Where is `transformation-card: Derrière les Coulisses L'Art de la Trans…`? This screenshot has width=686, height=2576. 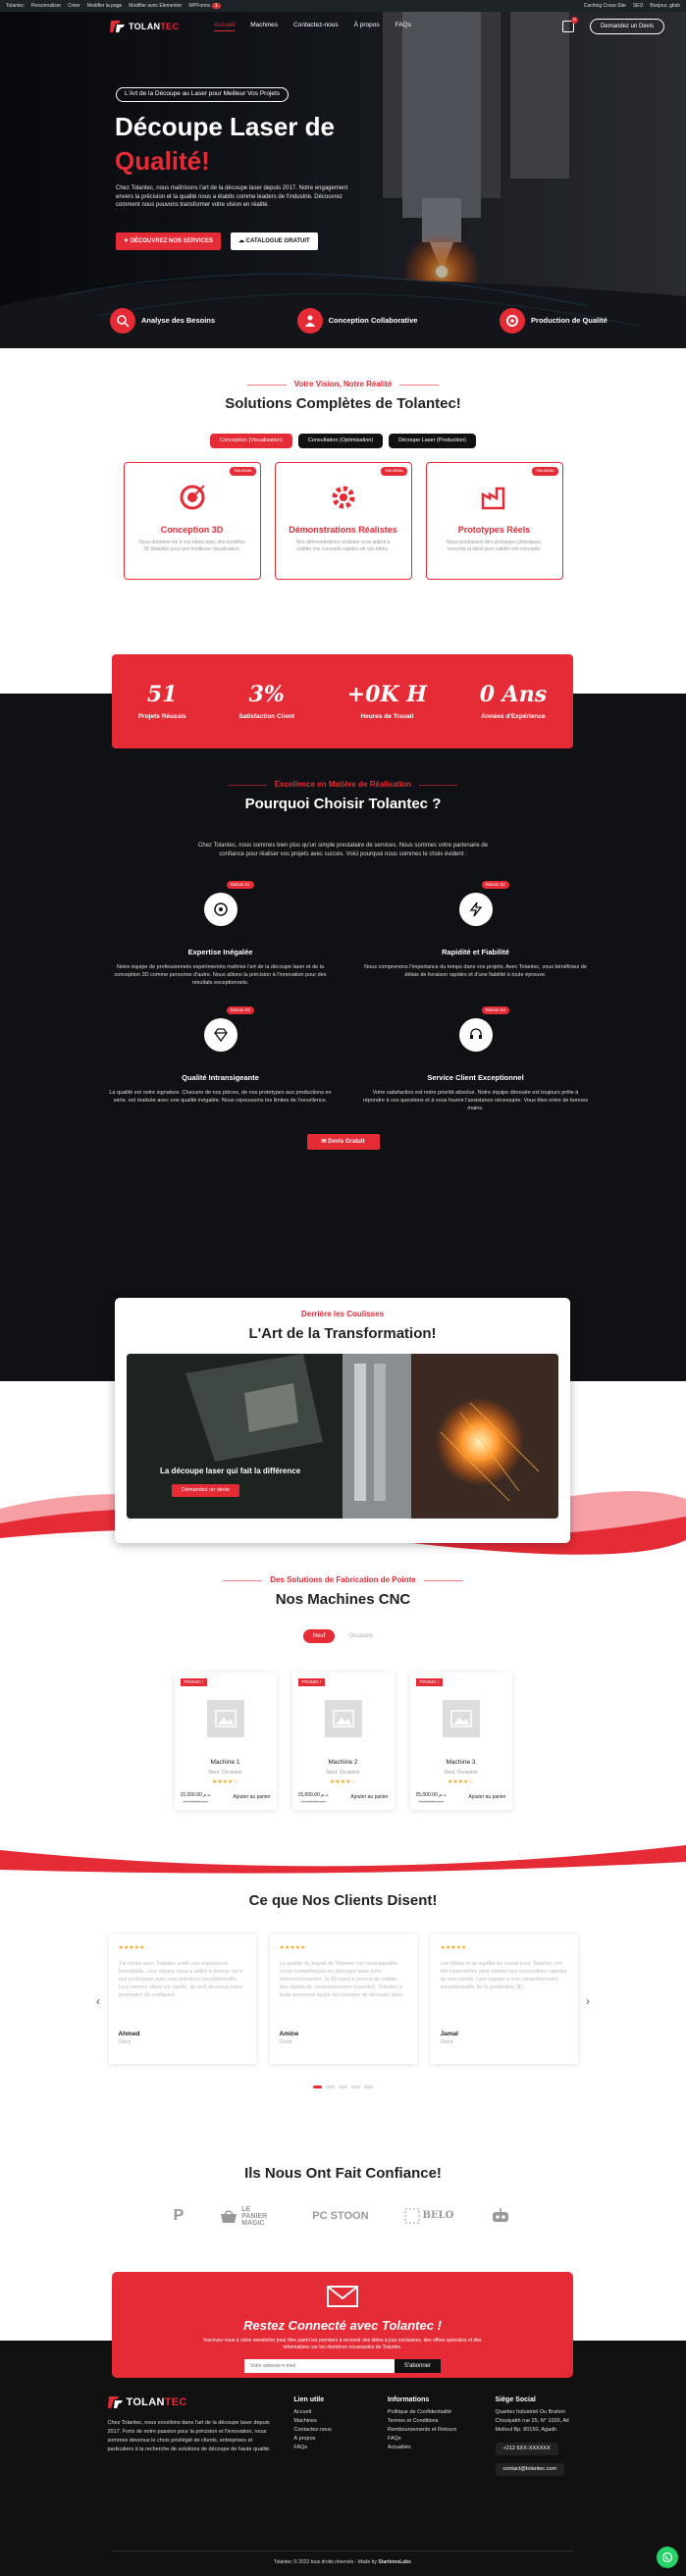 transformation-card: Derrière les Coulisses L'Art de la Trans… is located at coordinates (342, 1420).